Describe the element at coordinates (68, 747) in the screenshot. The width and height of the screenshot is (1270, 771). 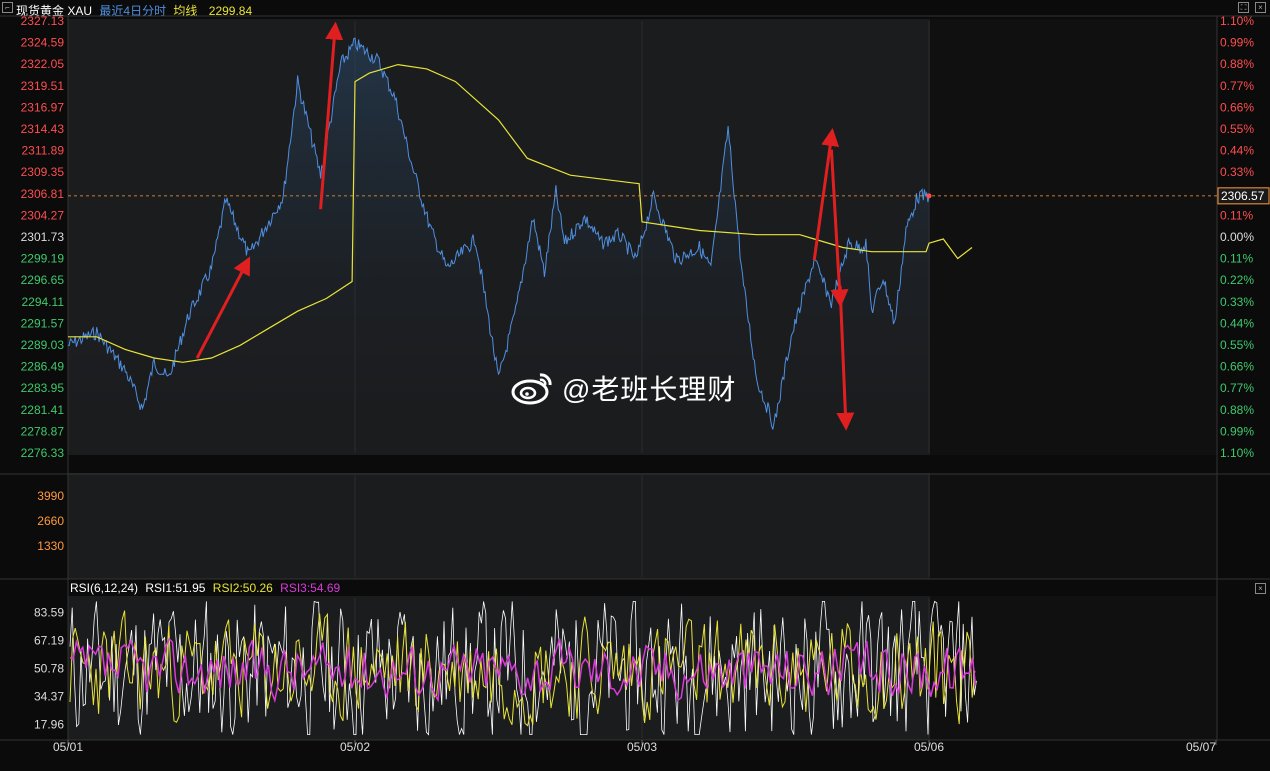
I see `x-tick-label: 05/01` at that location.